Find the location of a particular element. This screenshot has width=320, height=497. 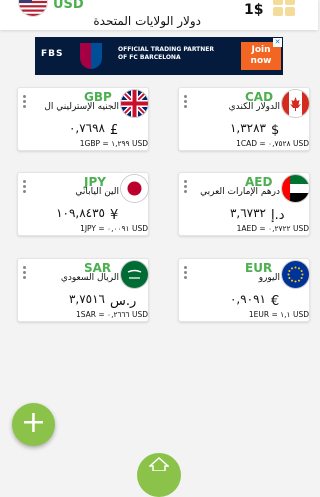

exchange-rate: 1AED = ٠,٢٧٢٢ USD is located at coordinates (272, 228).